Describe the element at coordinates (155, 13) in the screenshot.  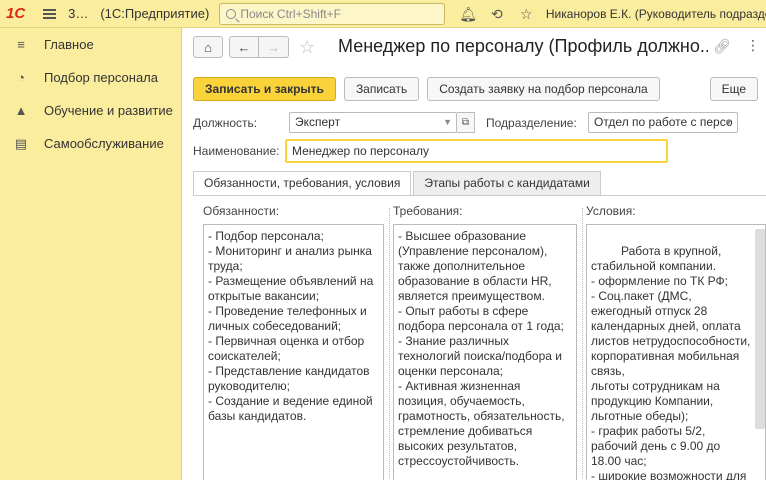
I see `app-name: (1С:Предприятие)` at that location.